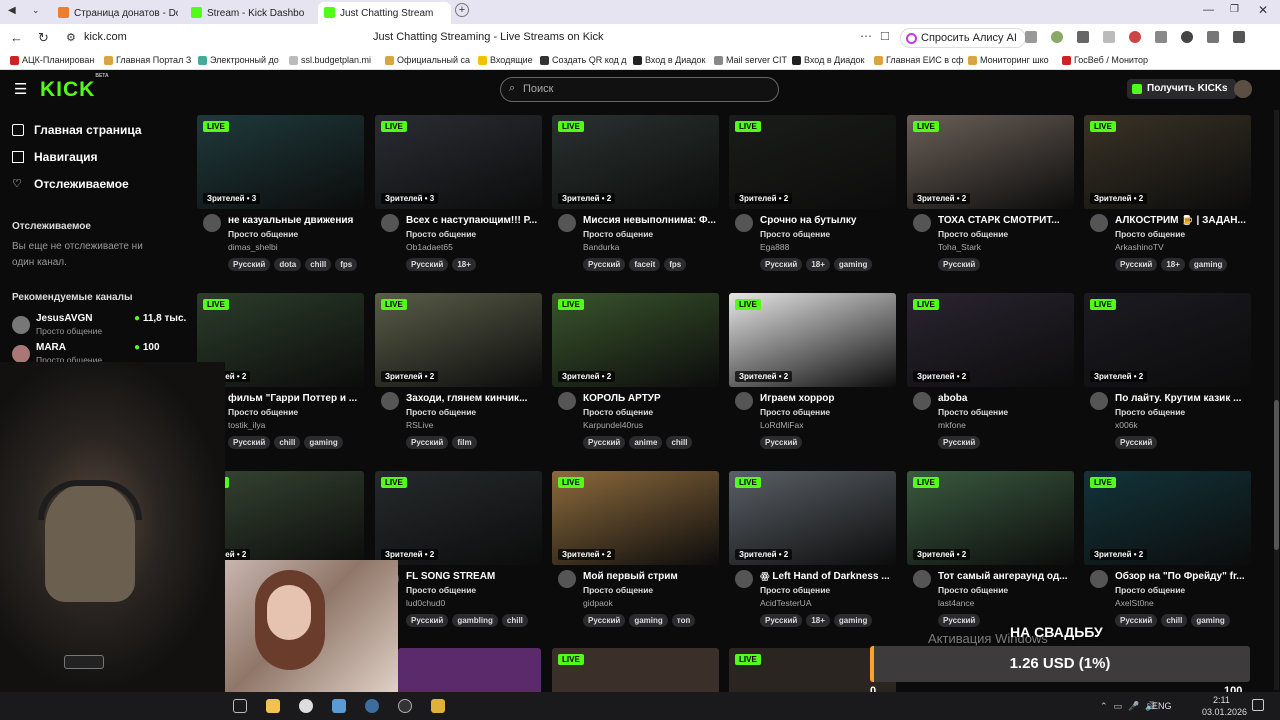 The image size is (1280, 720). Describe the element at coordinates (246, 425) in the screenshot. I see `streamer-name: tostik_ilya` at that location.